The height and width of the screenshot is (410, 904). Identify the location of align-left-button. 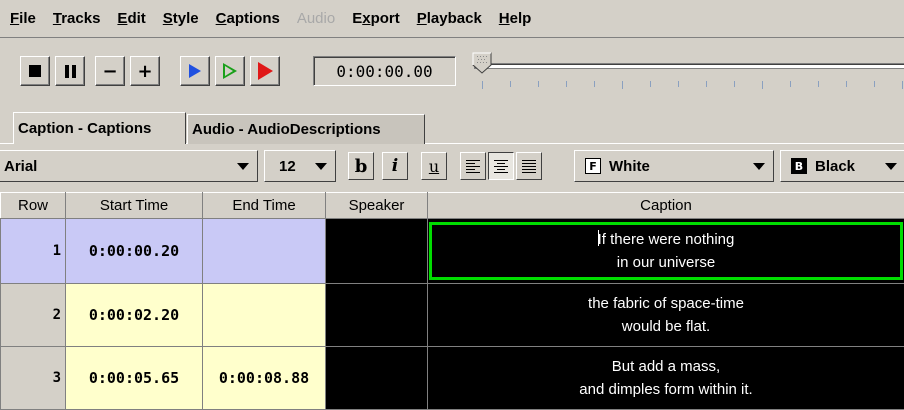
(473, 166).